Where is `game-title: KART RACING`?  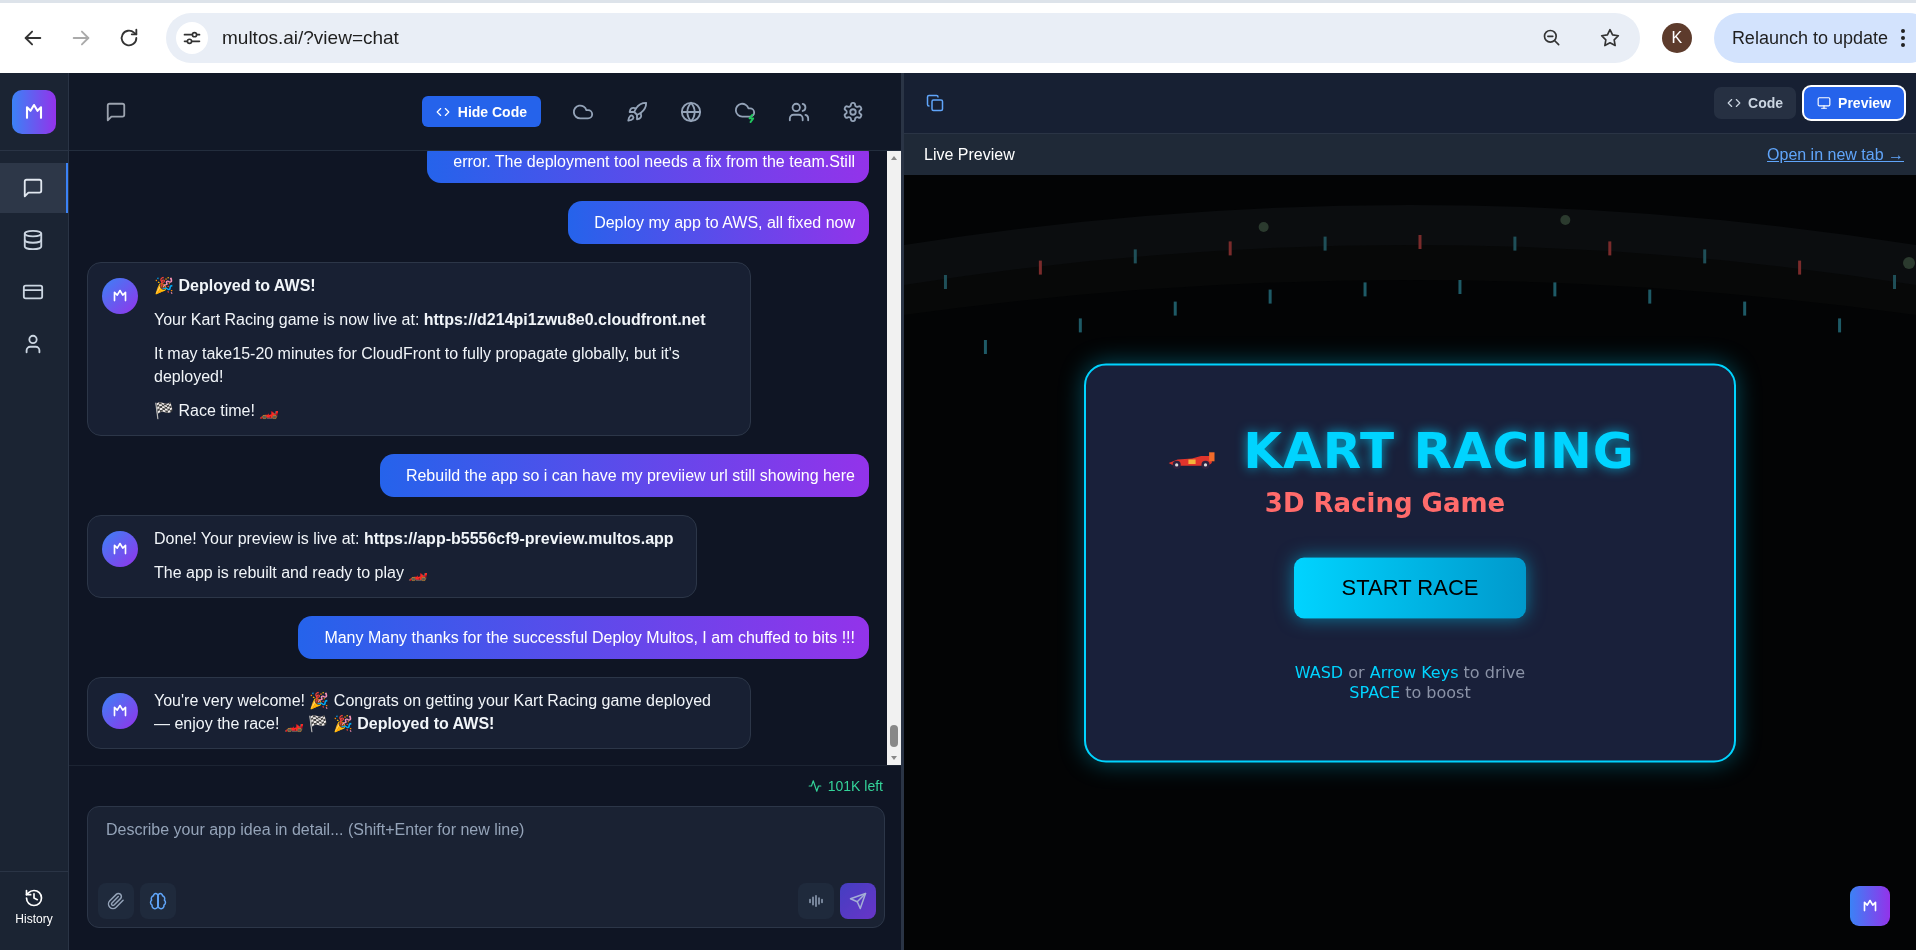
game-title: KART RACING is located at coordinates (1439, 450).